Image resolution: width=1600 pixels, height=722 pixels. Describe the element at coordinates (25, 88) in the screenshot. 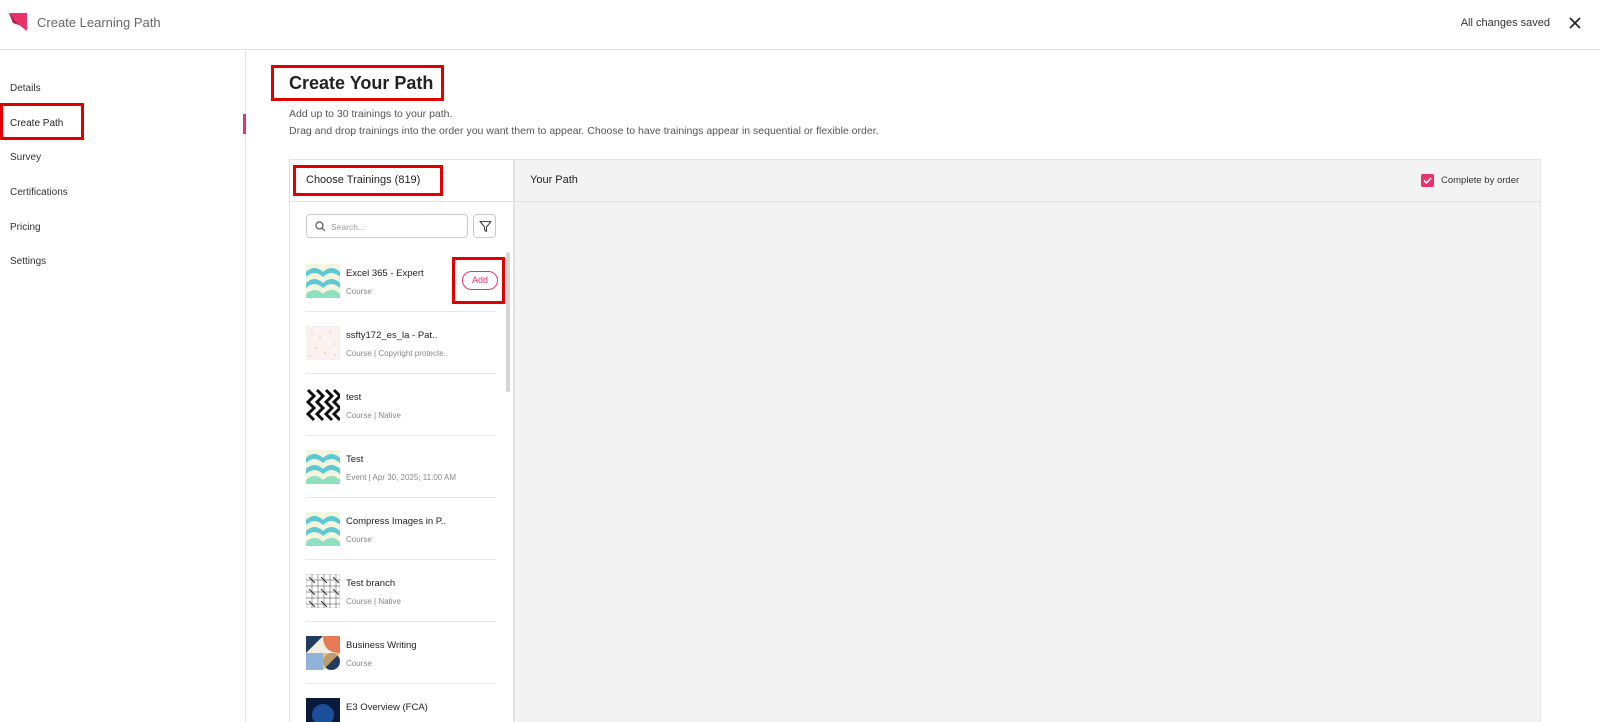

I see `sidebar-item-details: Details` at that location.